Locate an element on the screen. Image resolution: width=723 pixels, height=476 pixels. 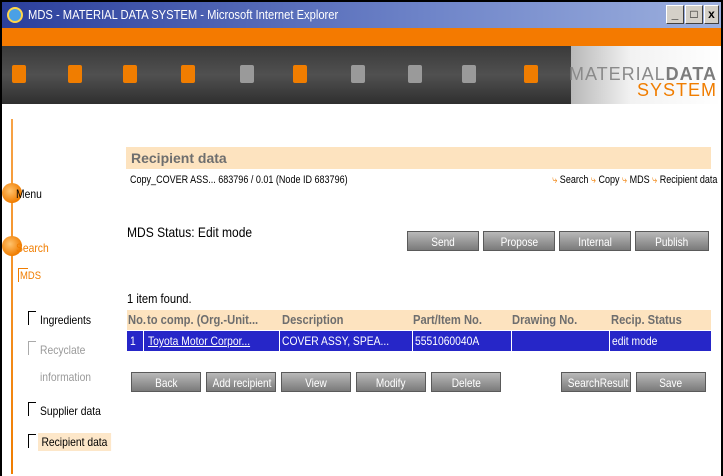
publish-button: Publish is located at coordinates (672, 241).